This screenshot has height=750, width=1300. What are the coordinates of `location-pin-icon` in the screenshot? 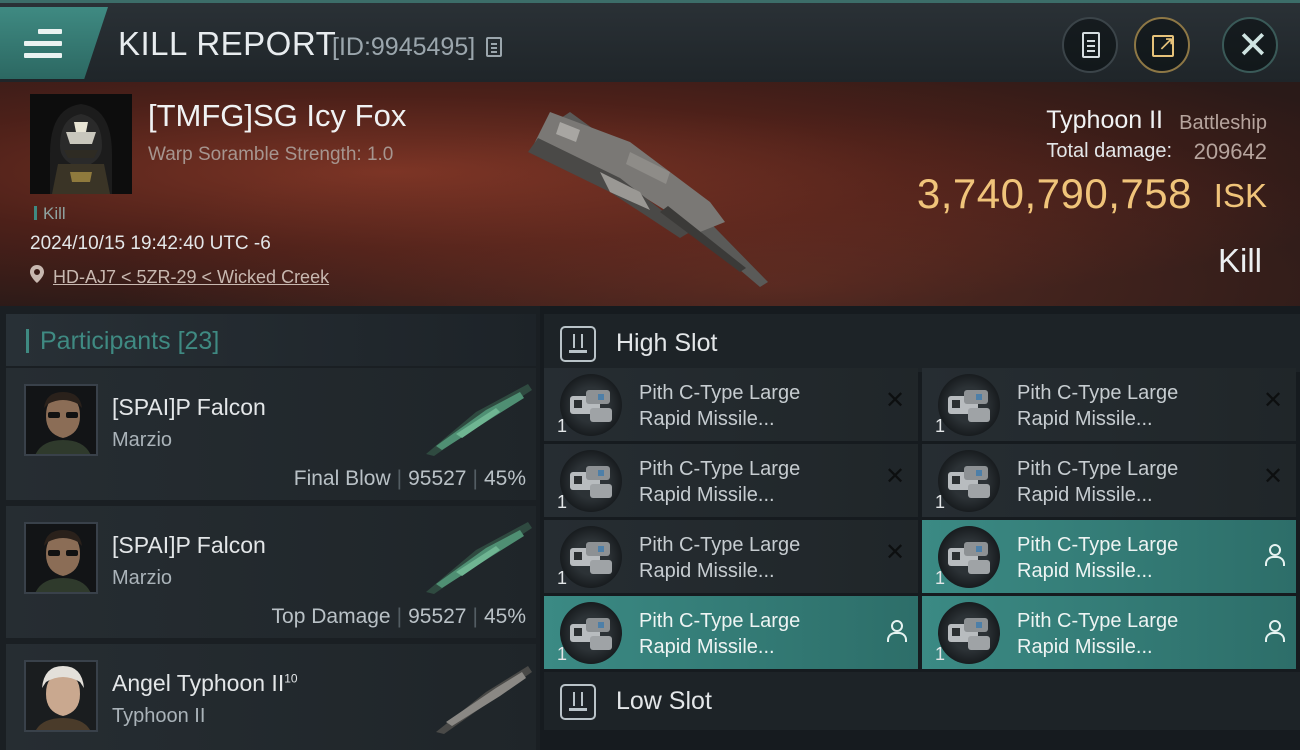 It's located at (37, 274).